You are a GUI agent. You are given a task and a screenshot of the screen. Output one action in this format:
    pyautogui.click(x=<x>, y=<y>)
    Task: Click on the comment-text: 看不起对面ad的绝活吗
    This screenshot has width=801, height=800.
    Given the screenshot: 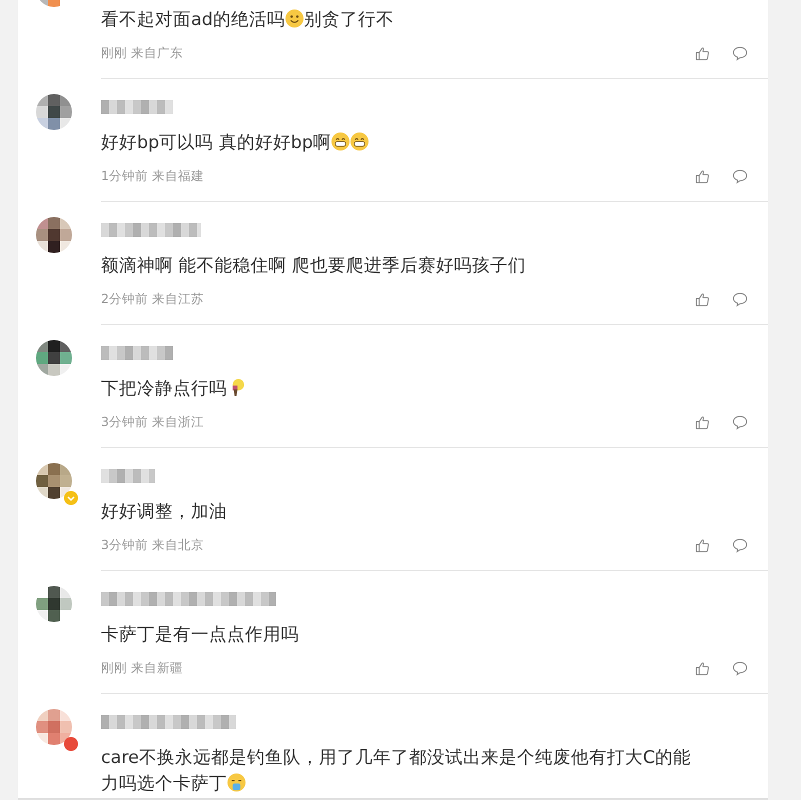 What is the action you would take?
    pyautogui.click(x=193, y=20)
    